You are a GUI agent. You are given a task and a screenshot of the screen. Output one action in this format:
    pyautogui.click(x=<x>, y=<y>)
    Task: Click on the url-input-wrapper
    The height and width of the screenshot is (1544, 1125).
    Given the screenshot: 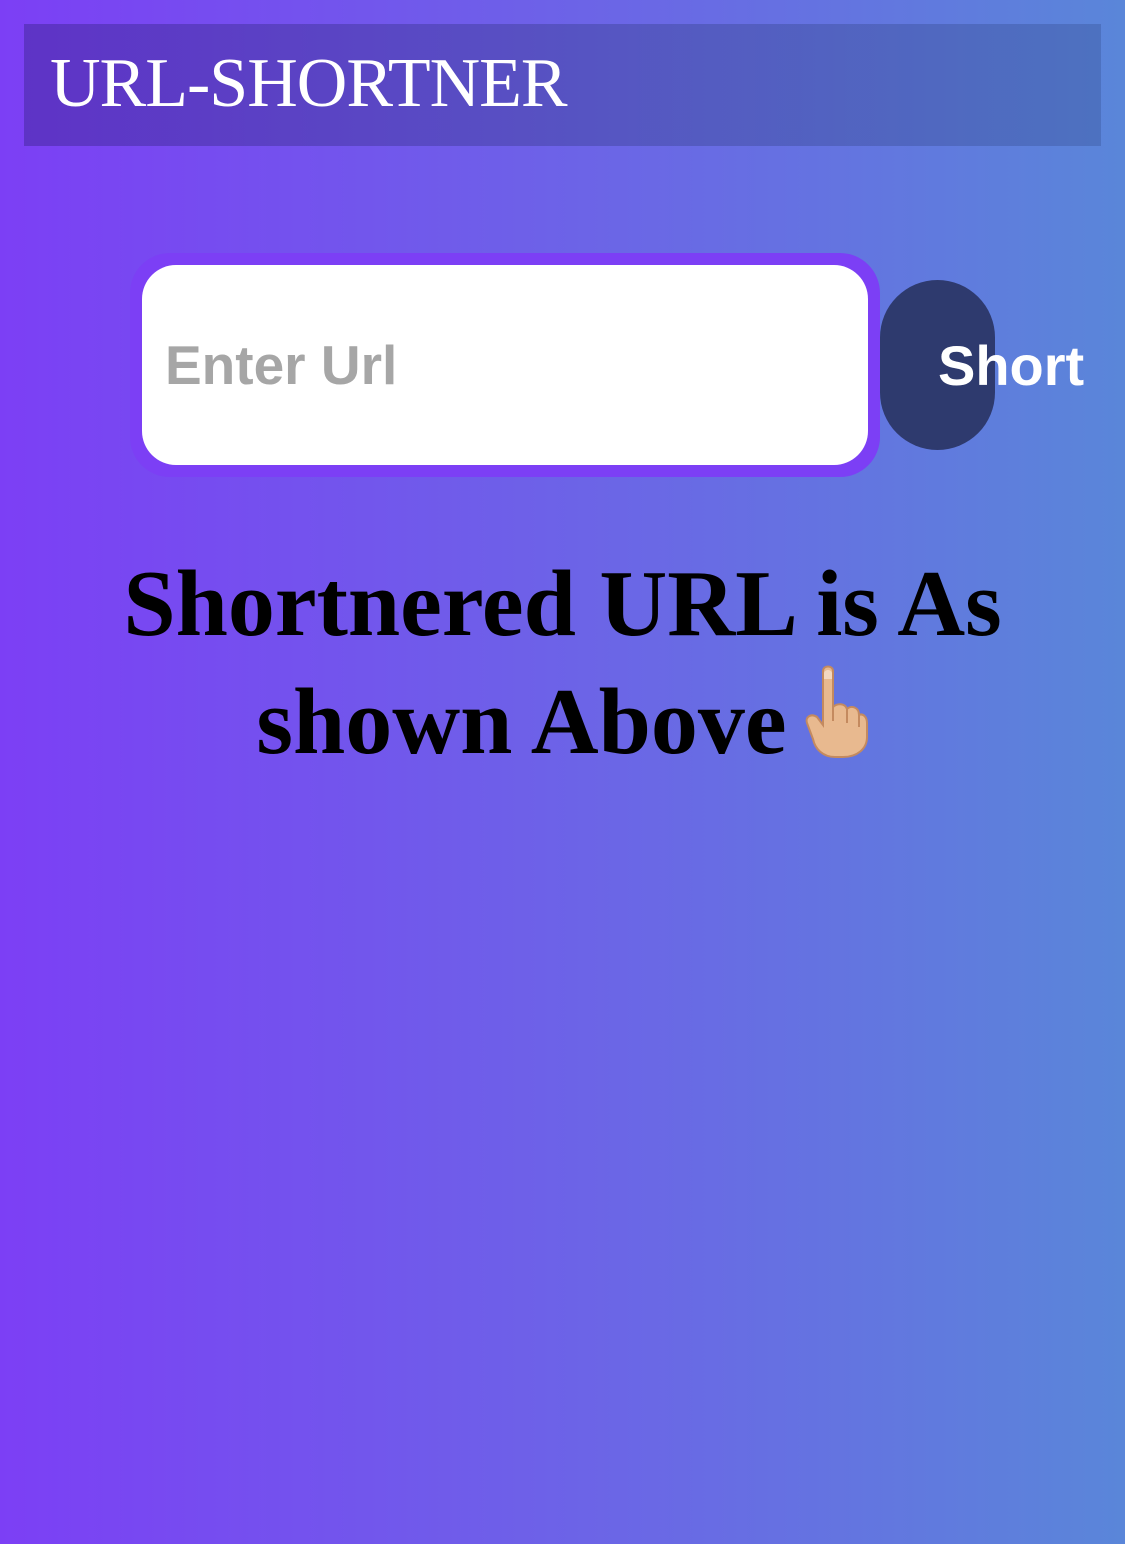 What is the action you would take?
    pyautogui.click(x=505, y=365)
    